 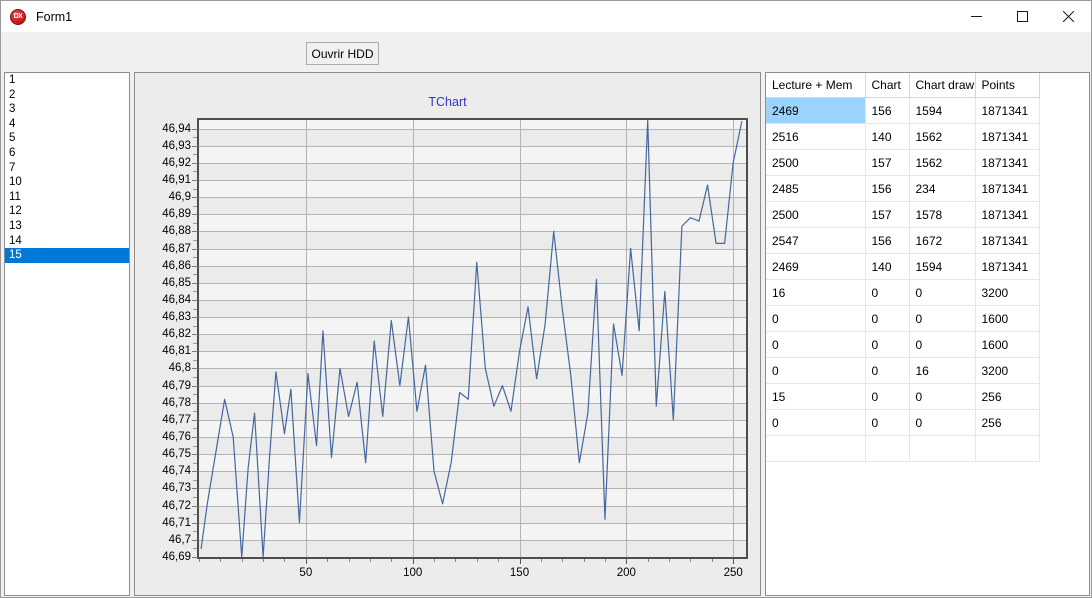 What do you see at coordinates (816, 85) in the screenshot?
I see `column-header-lecture-mem: Lecture + Mem` at bounding box center [816, 85].